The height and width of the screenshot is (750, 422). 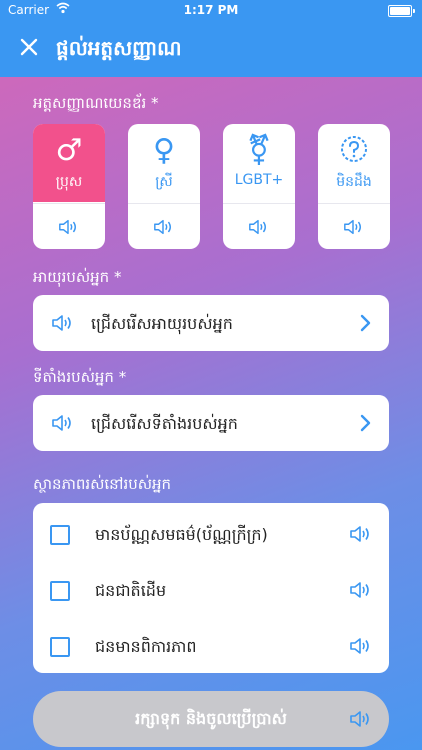 What do you see at coordinates (354, 149) in the screenshot?
I see `question-circle-icon` at bounding box center [354, 149].